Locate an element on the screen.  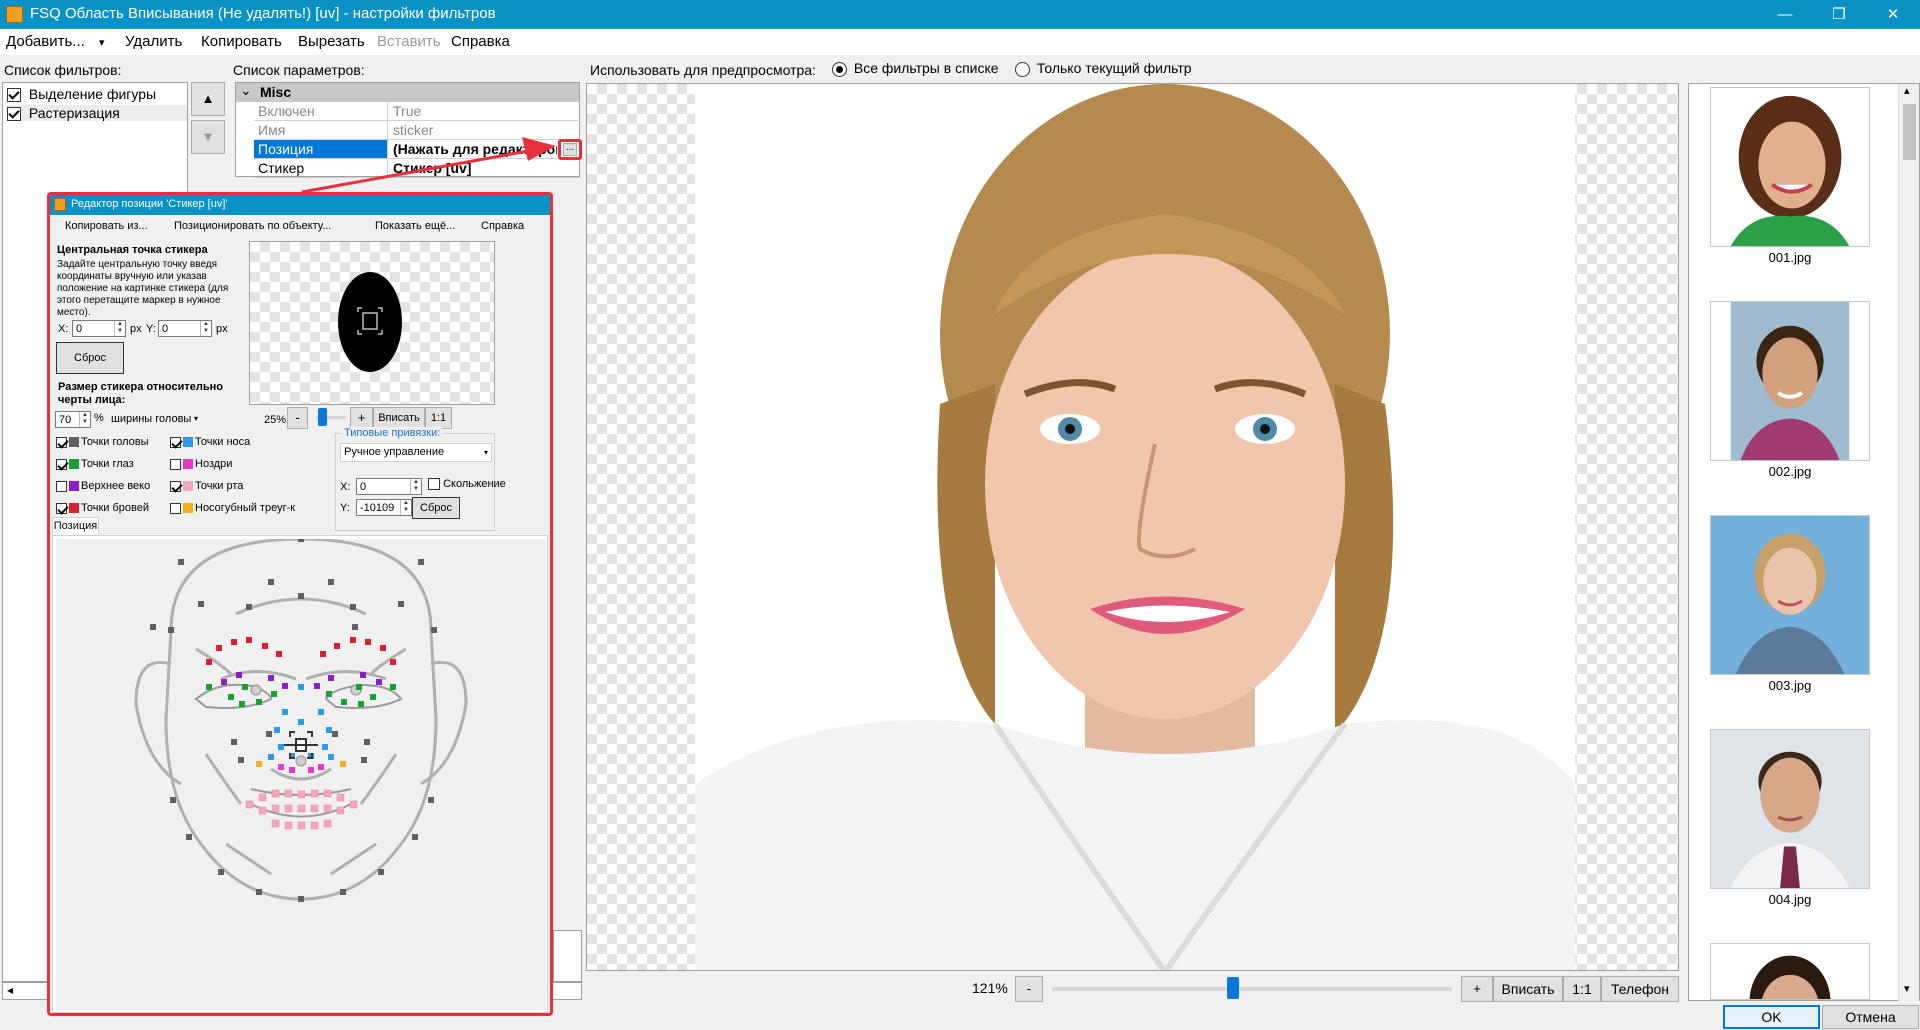
minimize-icon: — is located at coordinates (1785, 14).